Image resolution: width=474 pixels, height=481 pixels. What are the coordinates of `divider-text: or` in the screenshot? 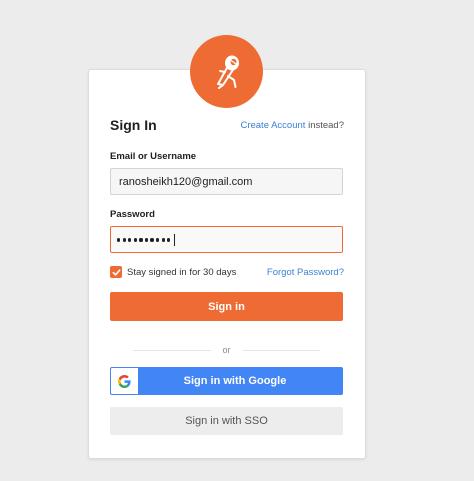 It's located at (226, 350).